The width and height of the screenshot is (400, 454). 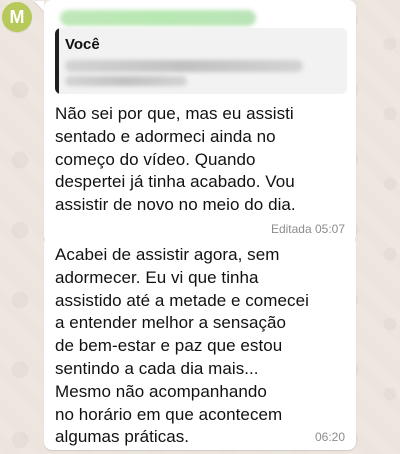 What do you see at coordinates (82, 44) in the screenshot?
I see `reply-author: Você` at bounding box center [82, 44].